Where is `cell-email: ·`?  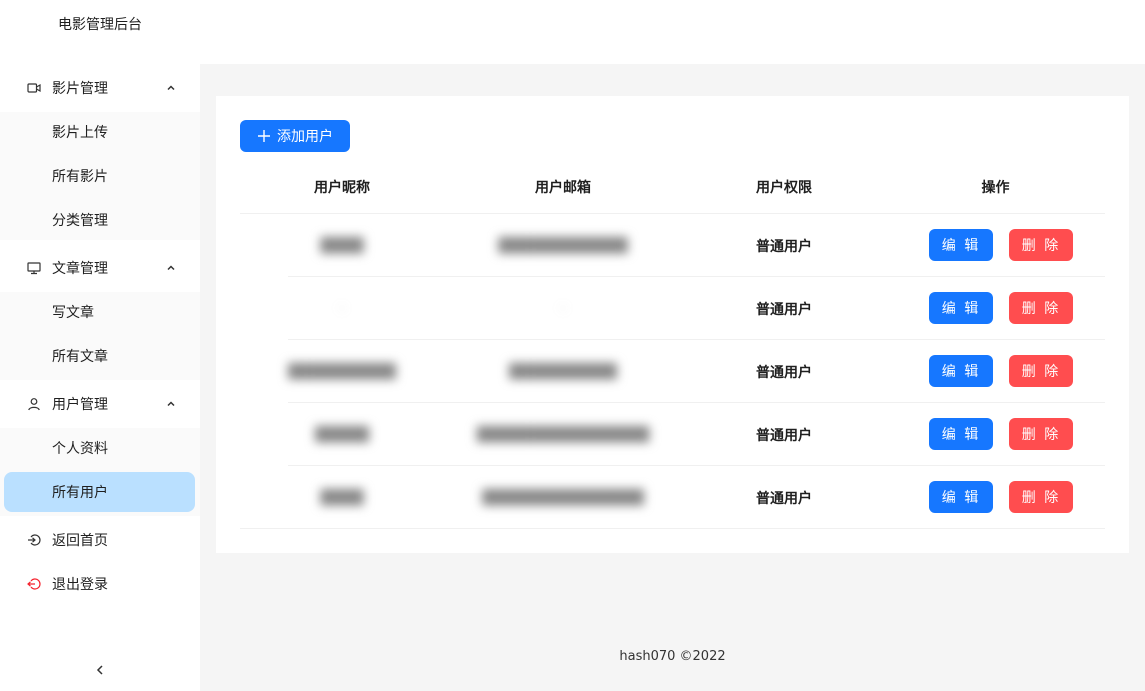
cell-email: · is located at coordinates (563, 308).